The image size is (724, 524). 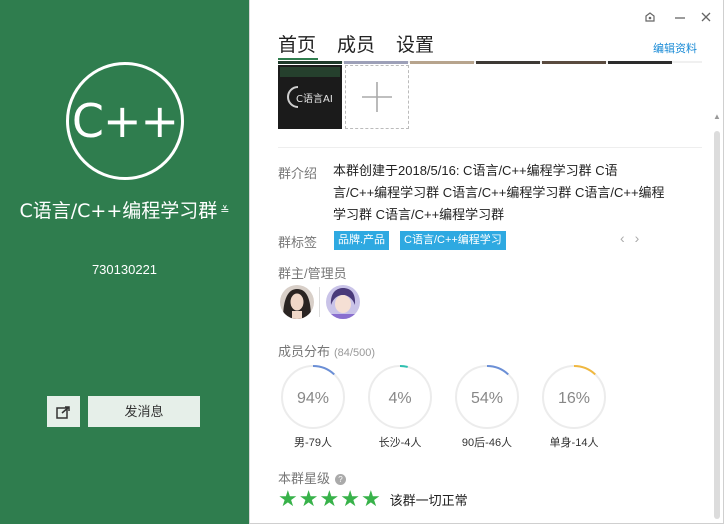 I want to click on tag-scroll-arrows: ‹›, so click(x=634, y=238).